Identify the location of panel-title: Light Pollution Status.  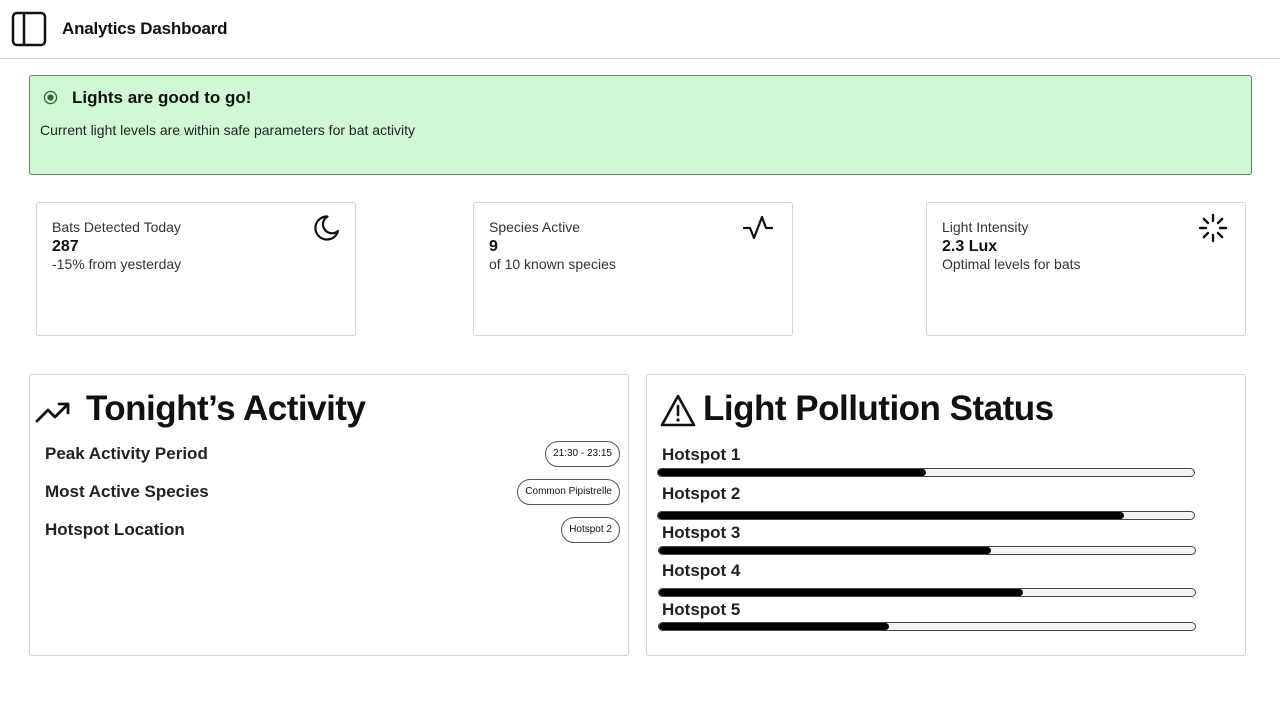
(878, 408).